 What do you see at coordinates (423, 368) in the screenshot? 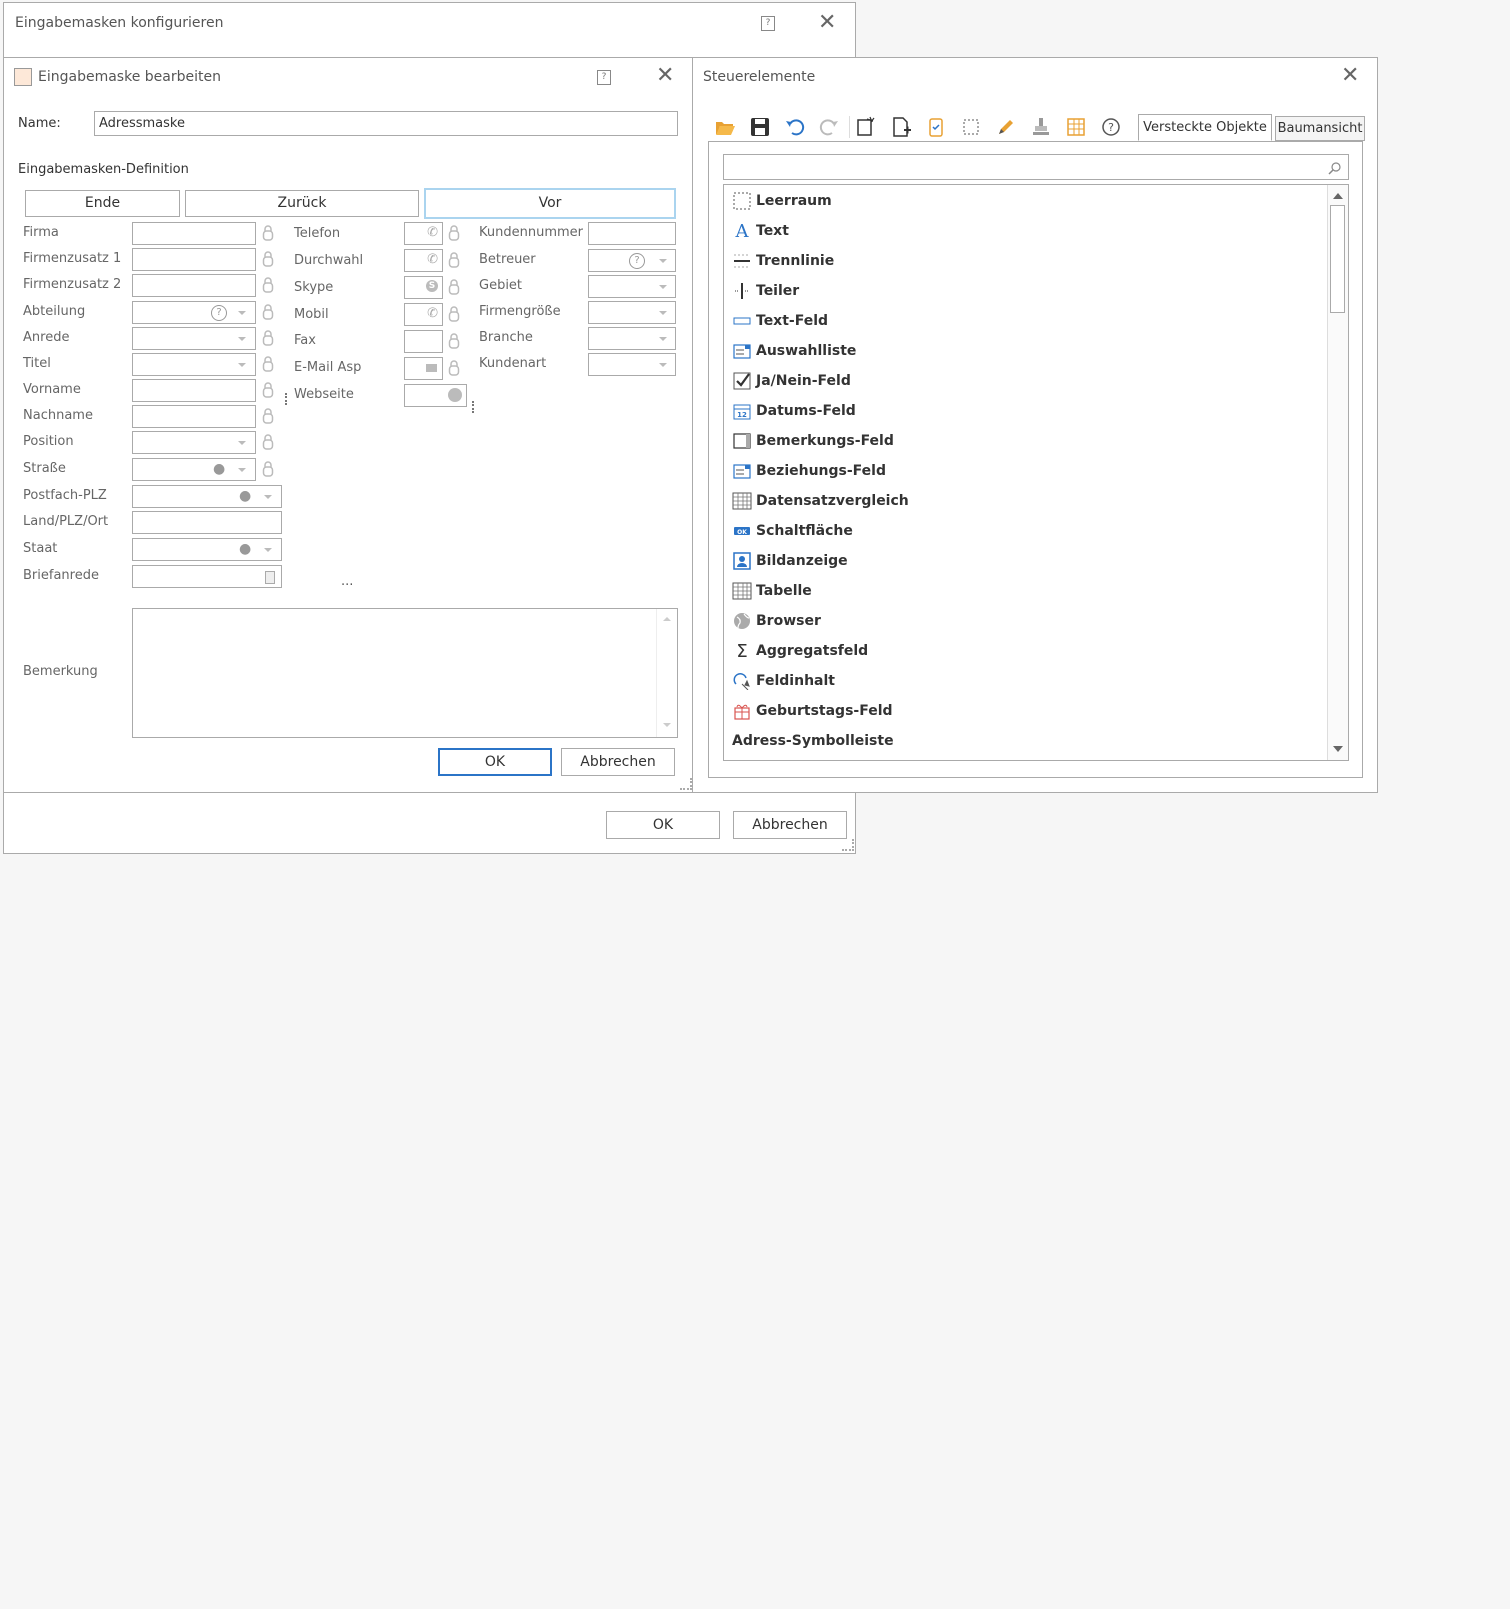
I see `email-asp-input` at bounding box center [423, 368].